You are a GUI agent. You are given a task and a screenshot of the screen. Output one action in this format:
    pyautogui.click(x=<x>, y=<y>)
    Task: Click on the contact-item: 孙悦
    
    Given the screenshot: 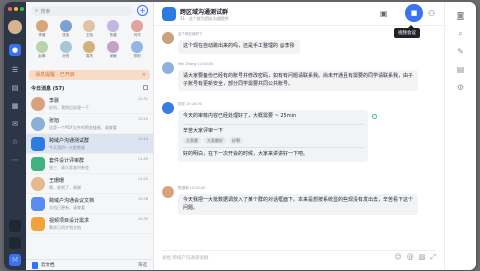 What is the action you would take?
    pyautogui.click(x=66, y=50)
    